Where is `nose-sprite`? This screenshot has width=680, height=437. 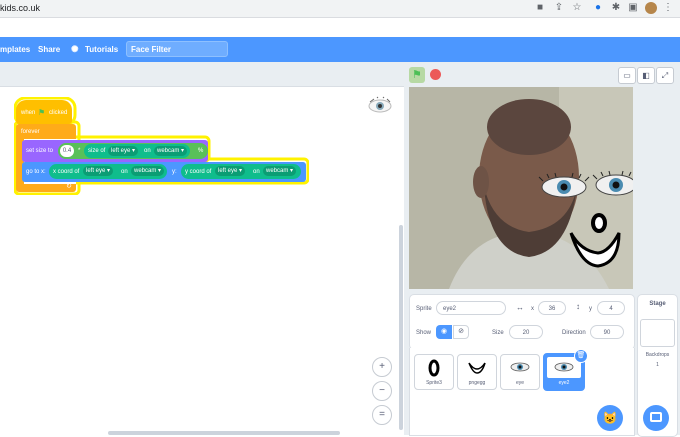
nose-sprite is located at coordinates (599, 223).